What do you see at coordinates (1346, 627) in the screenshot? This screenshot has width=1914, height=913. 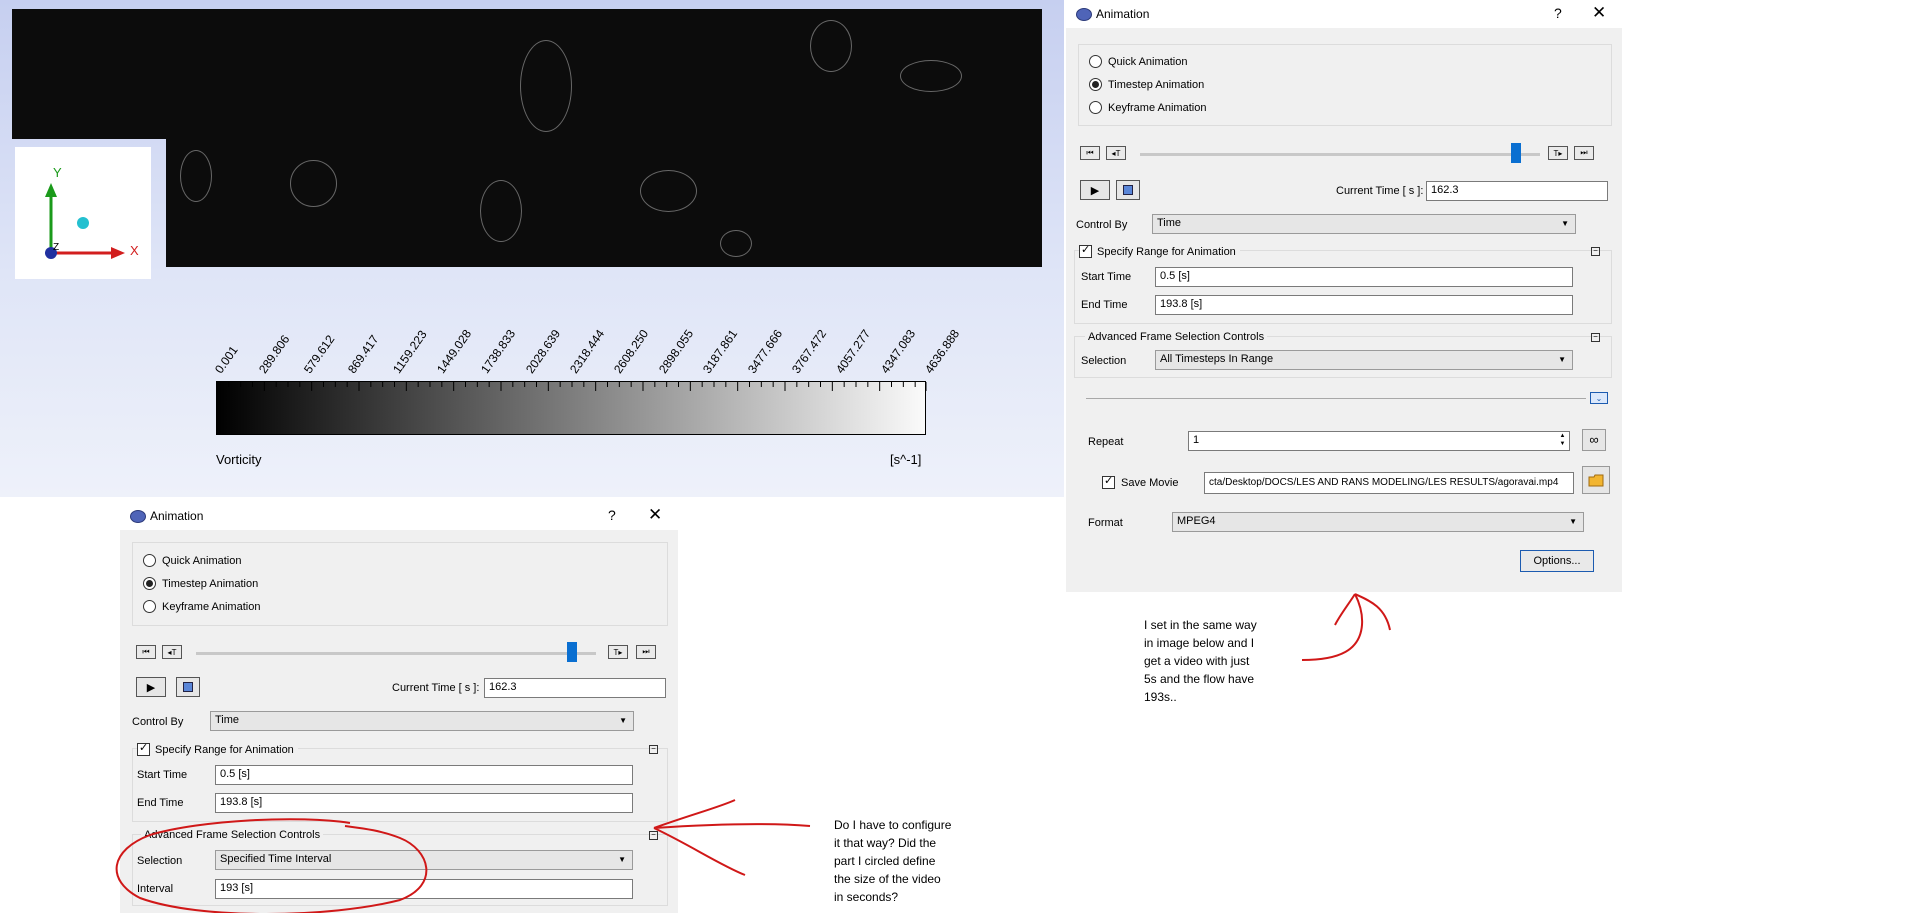 I see `arrow-up-annotation` at bounding box center [1346, 627].